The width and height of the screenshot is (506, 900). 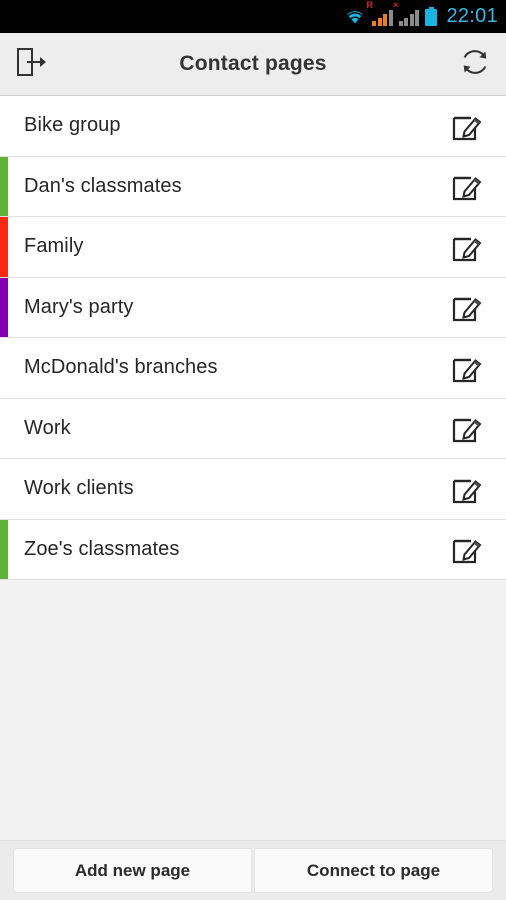 I want to click on roaming-badge: R, so click(x=369, y=5).